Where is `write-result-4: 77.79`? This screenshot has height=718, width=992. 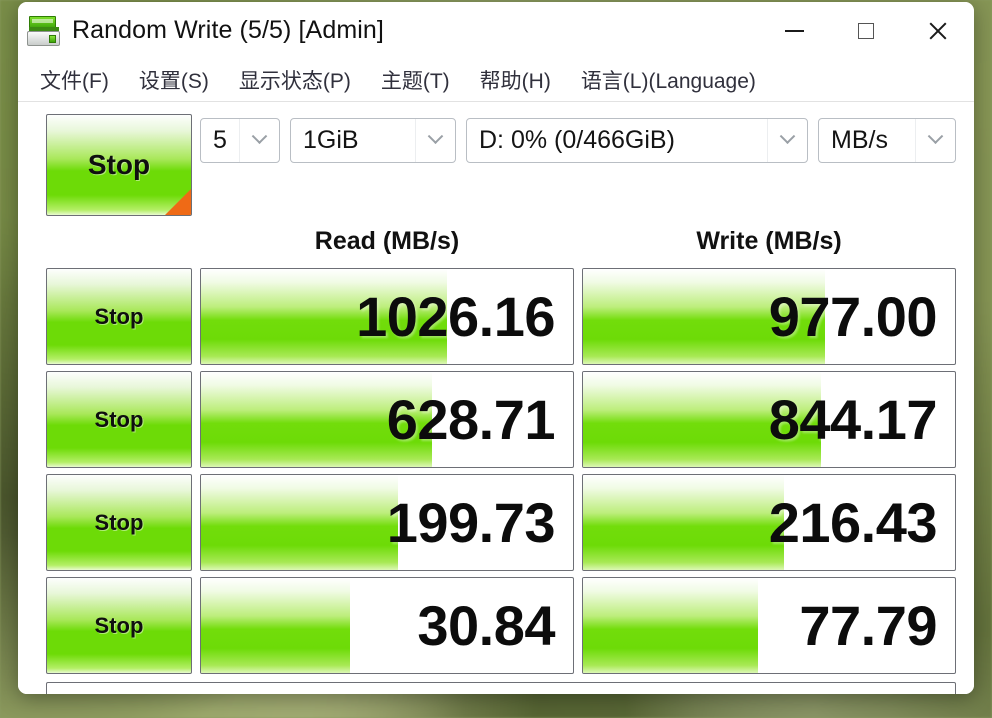 write-result-4: 77.79 is located at coordinates (769, 625).